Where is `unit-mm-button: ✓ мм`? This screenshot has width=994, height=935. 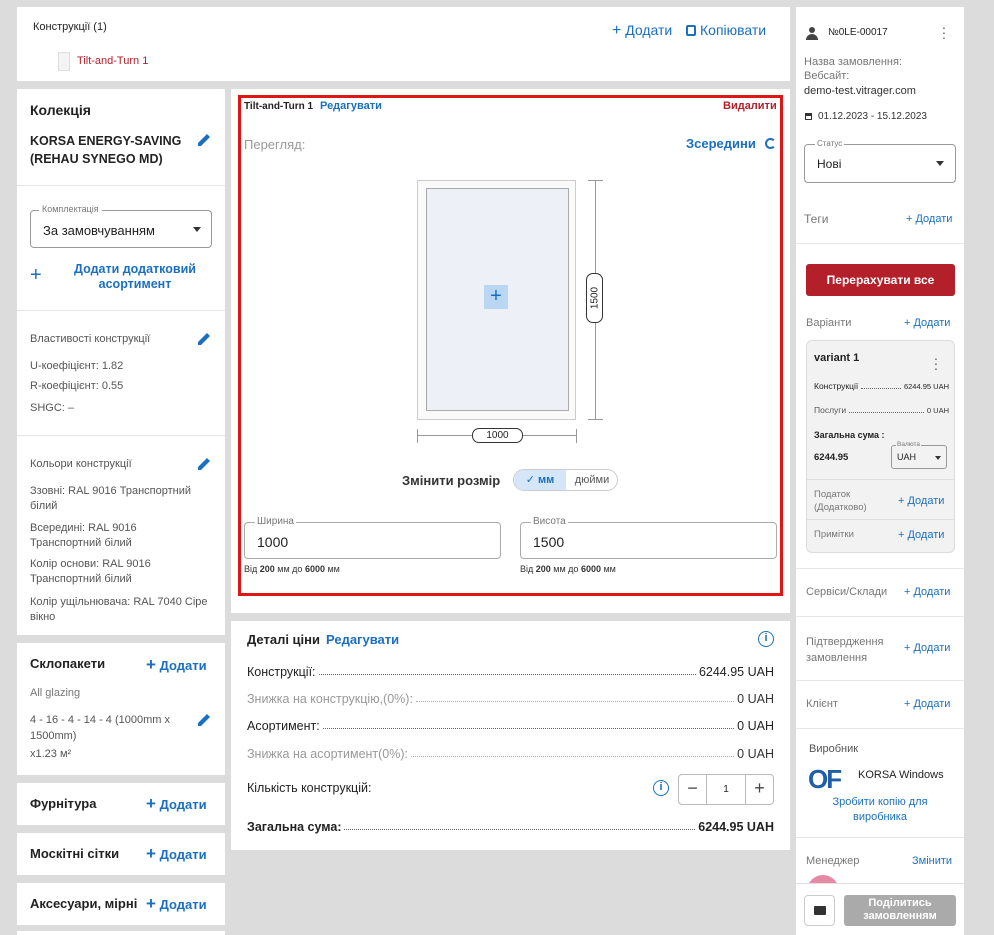 unit-mm-button: ✓ мм is located at coordinates (540, 480).